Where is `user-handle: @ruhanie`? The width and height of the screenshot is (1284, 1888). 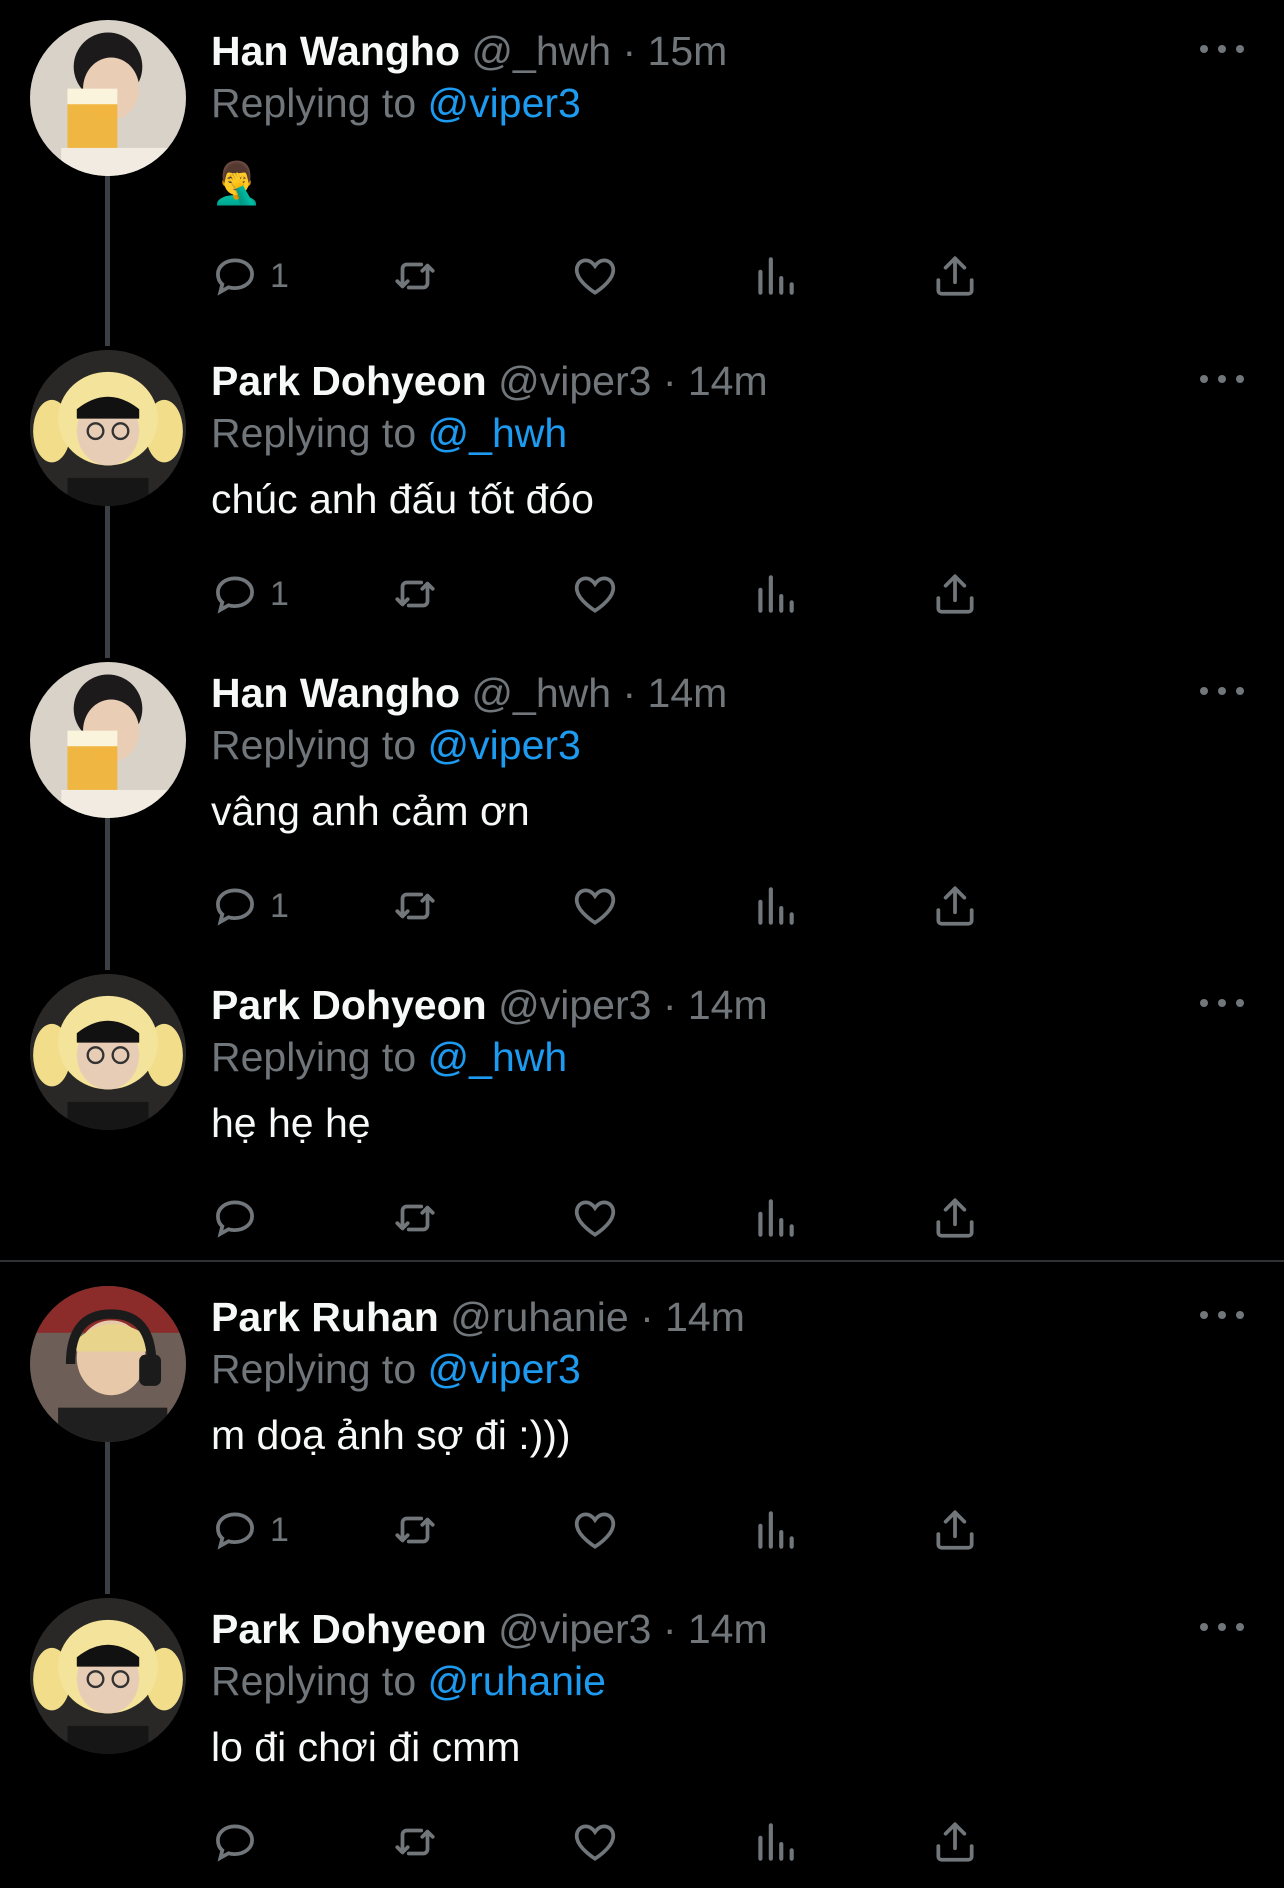
user-handle: @ruhanie is located at coordinates (539, 1317).